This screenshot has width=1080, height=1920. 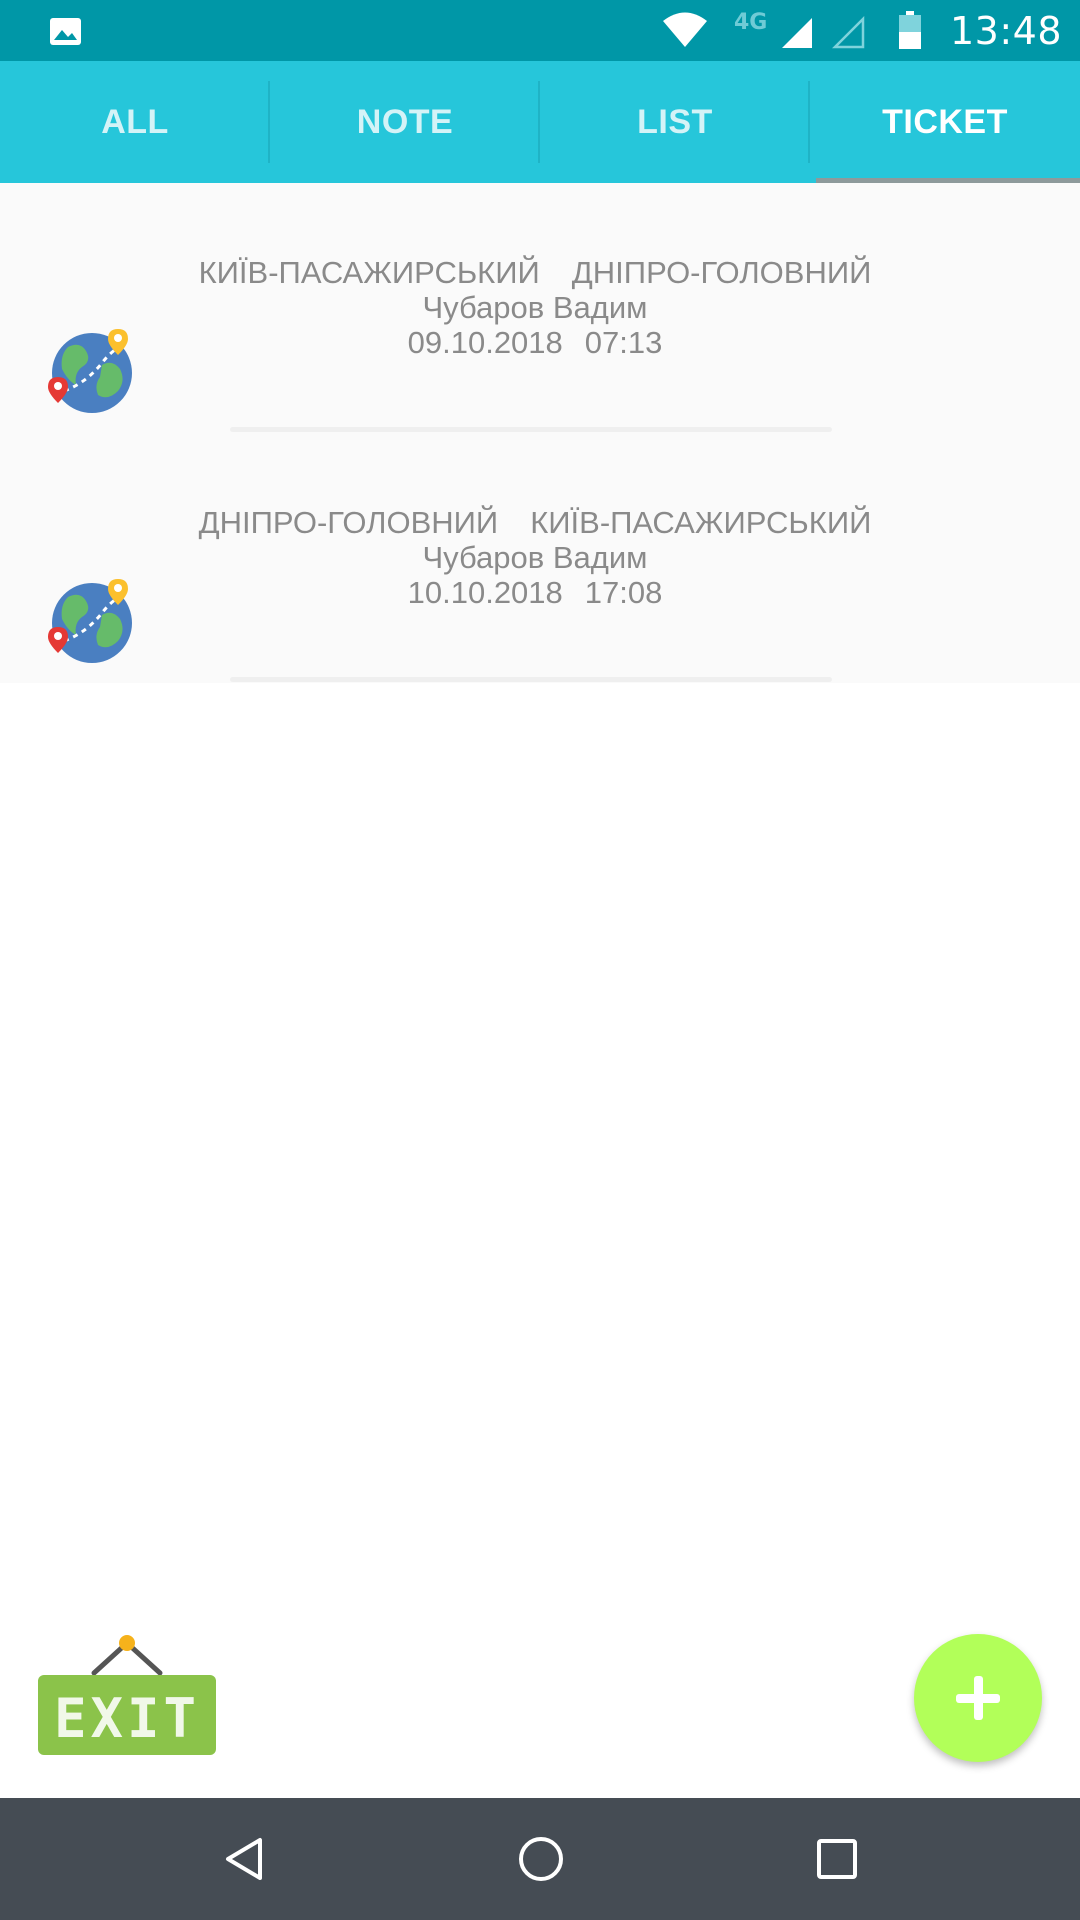 I want to click on ticket-to: КИЇВ-ПАСАЖИРСЬКИЙ, so click(x=701, y=522).